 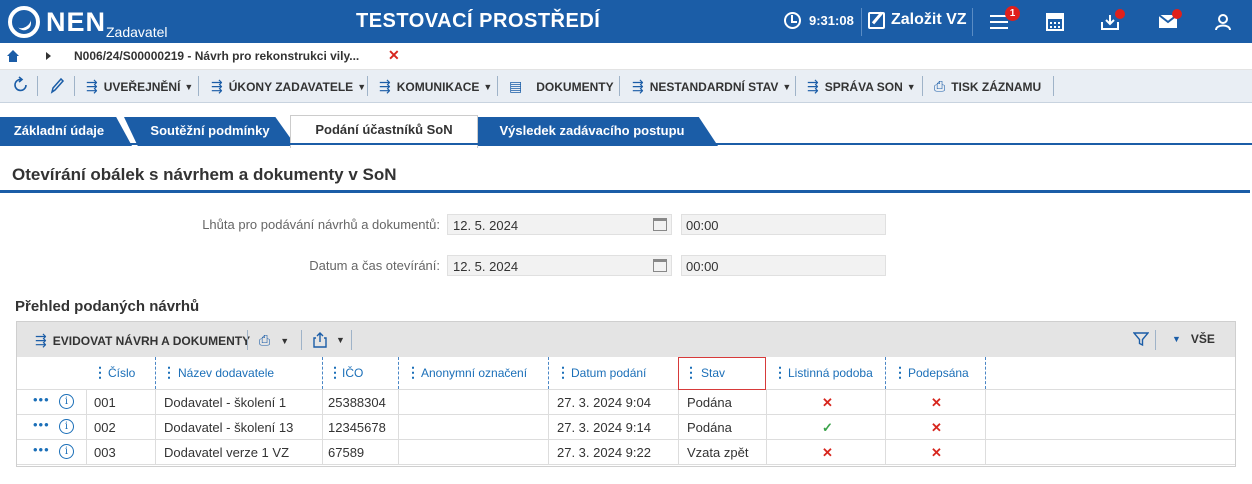 What do you see at coordinates (478, 21) in the screenshot?
I see `environment-title: TESTOVACÍ PROSTŘEDÍ` at bounding box center [478, 21].